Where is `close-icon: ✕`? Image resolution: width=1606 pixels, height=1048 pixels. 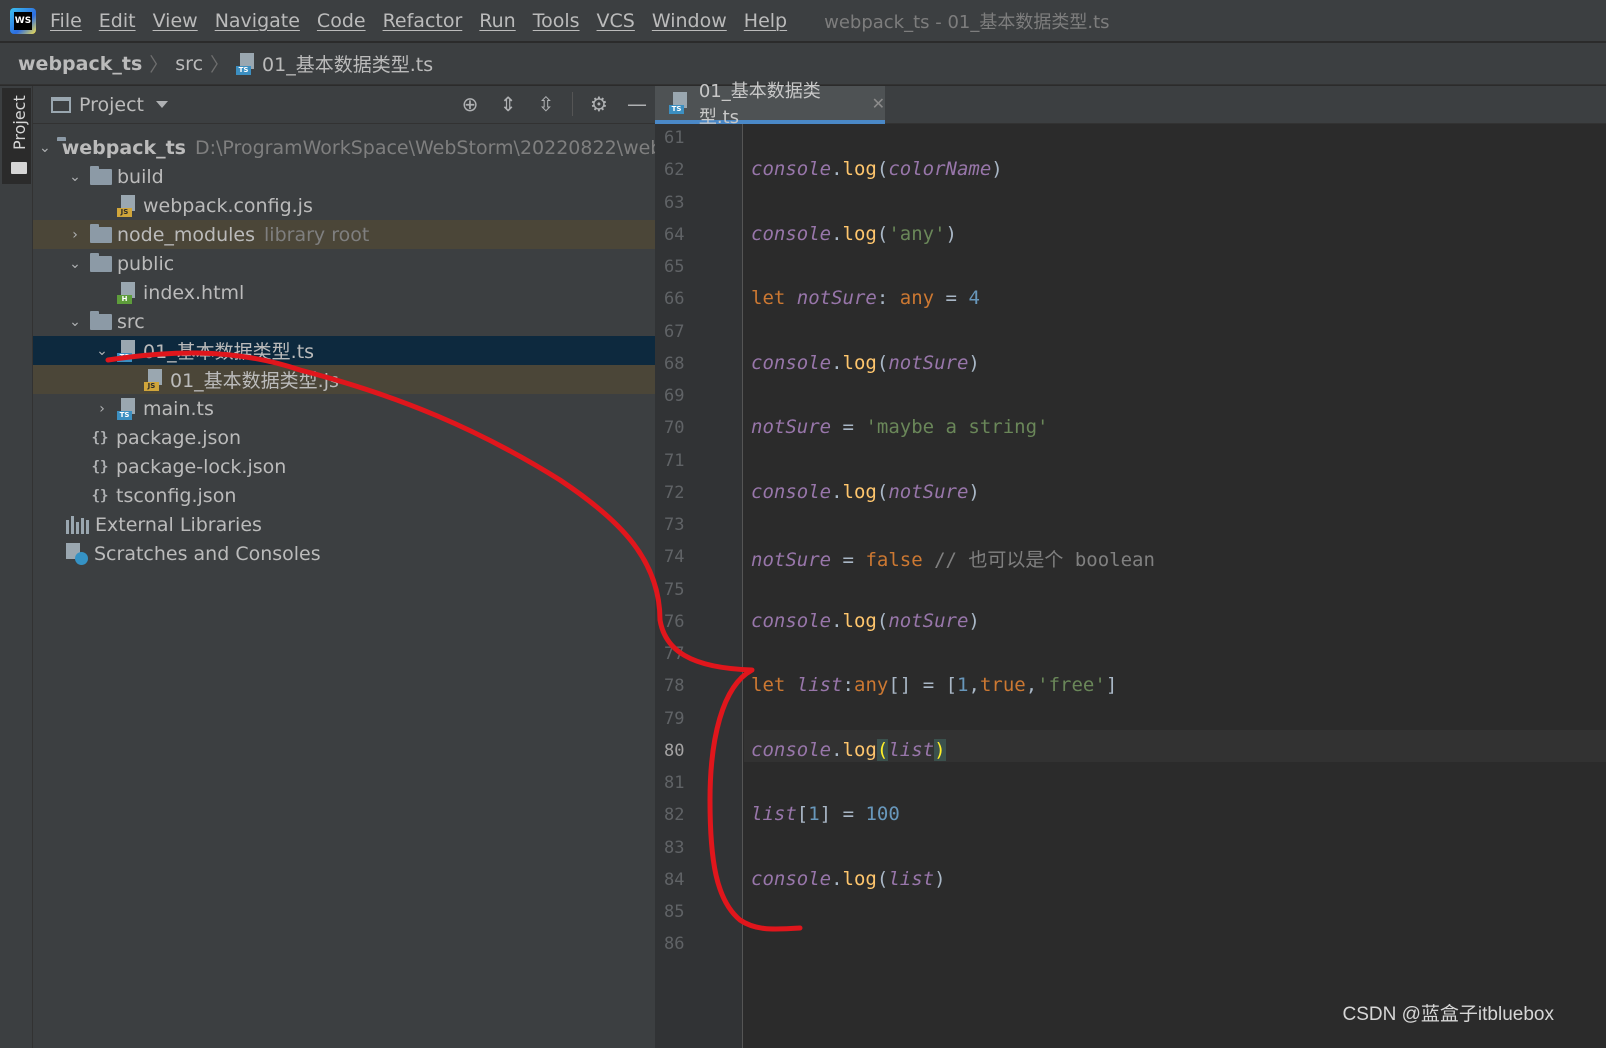 close-icon: ✕ is located at coordinates (878, 103).